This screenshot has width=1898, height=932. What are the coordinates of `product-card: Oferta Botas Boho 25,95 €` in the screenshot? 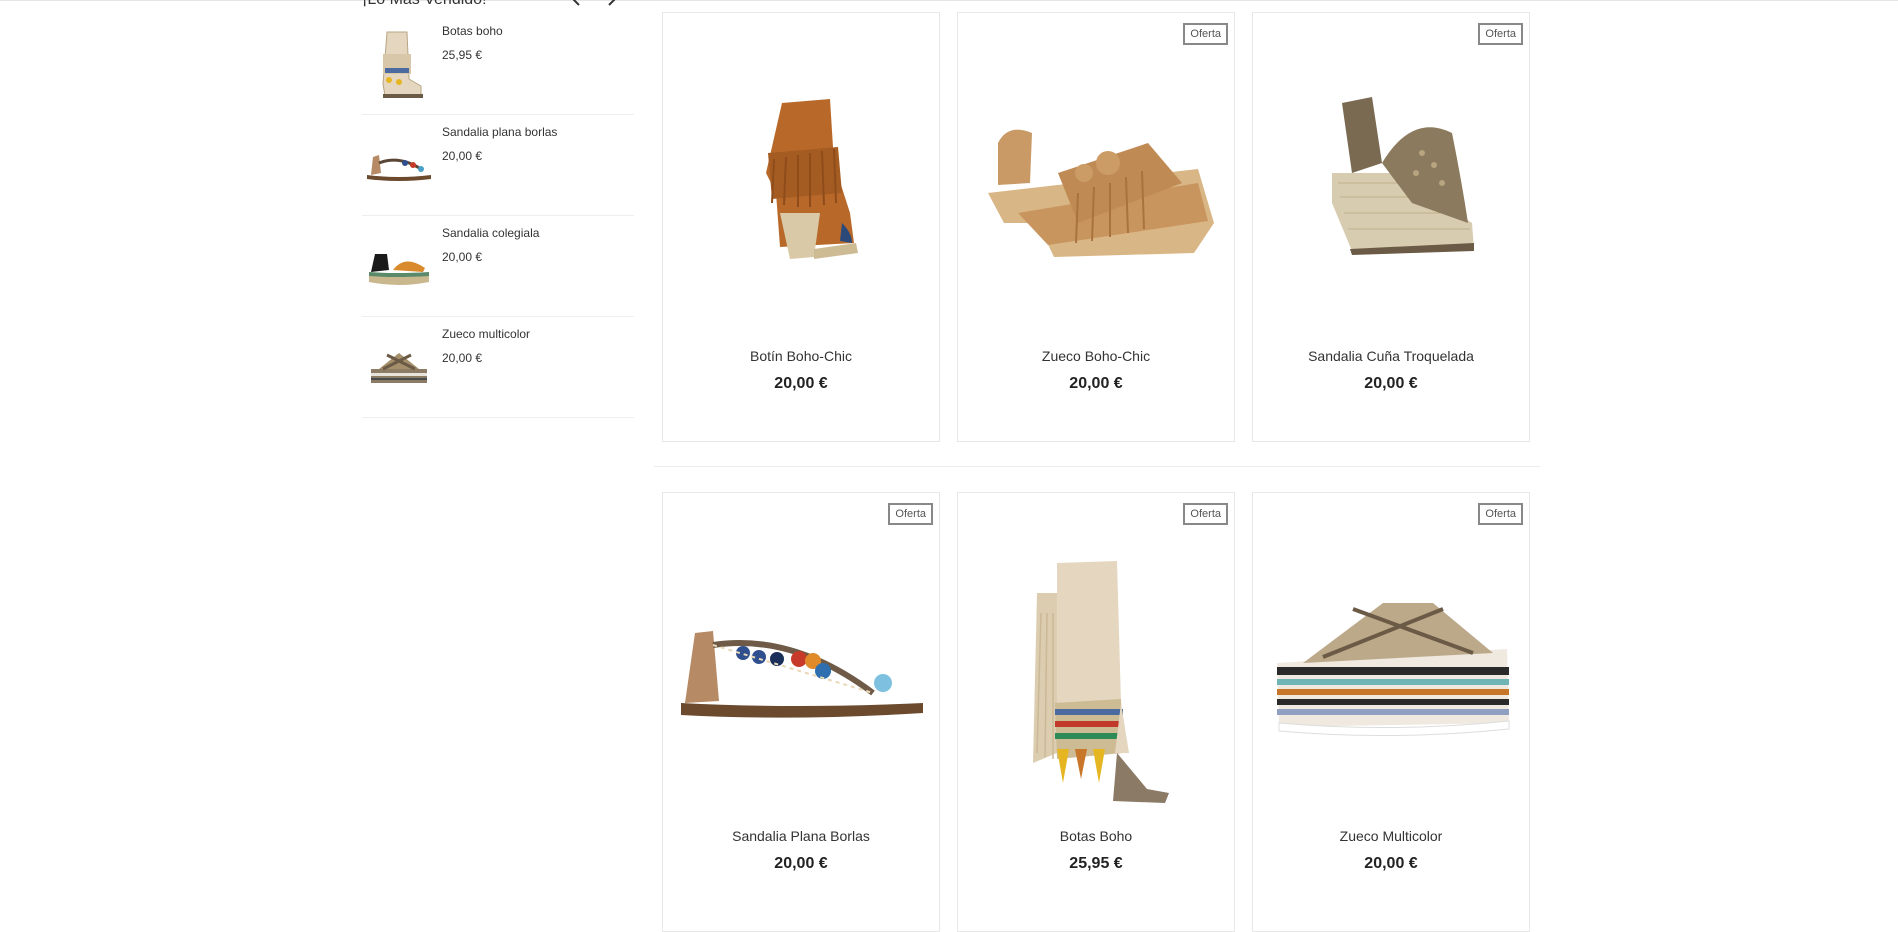 It's located at (1096, 712).